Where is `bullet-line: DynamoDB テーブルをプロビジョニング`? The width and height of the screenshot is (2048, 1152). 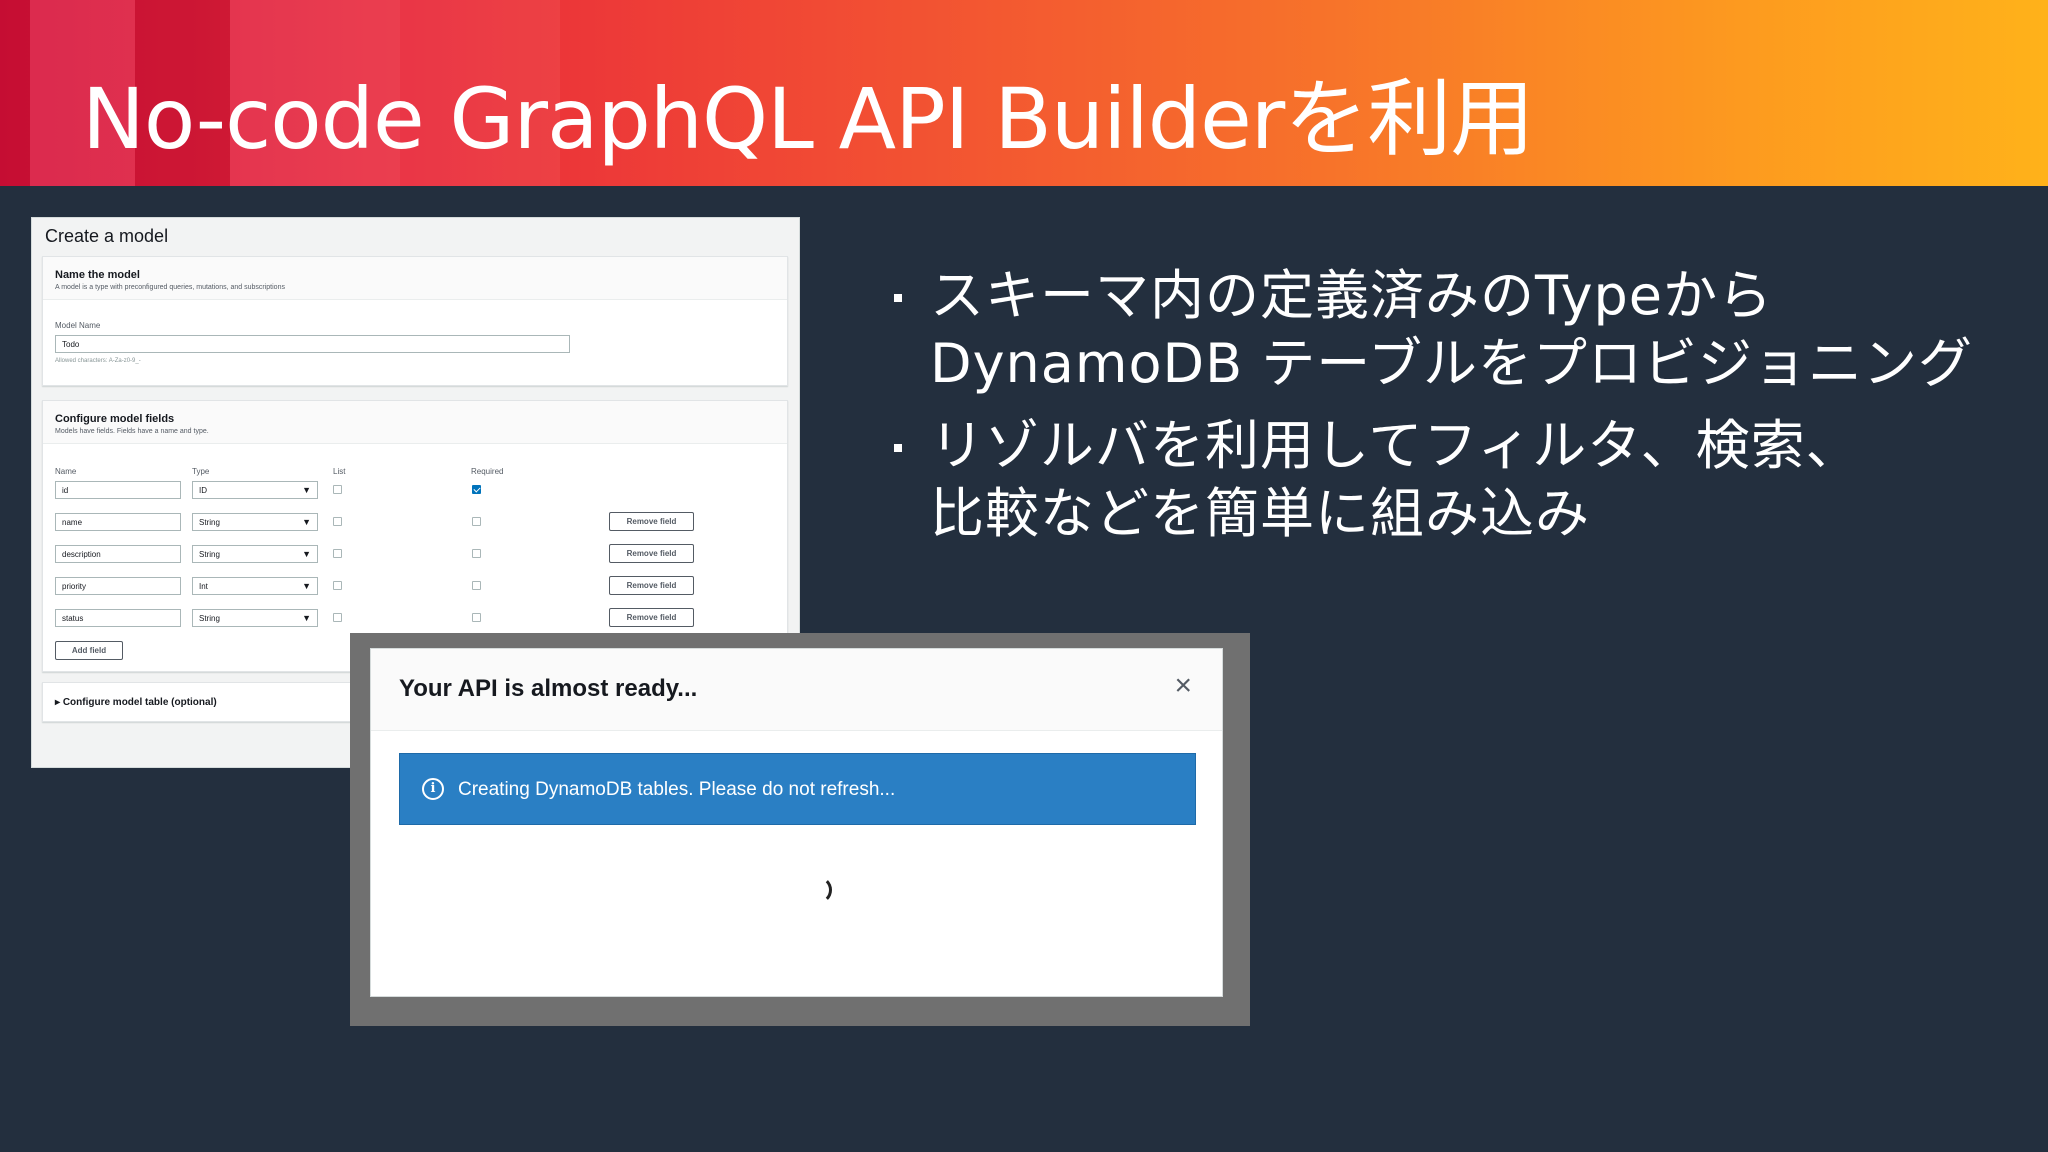 bullet-line: DynamoDB テーブルをプロビジョニング is located at coordinates (1452, 363).